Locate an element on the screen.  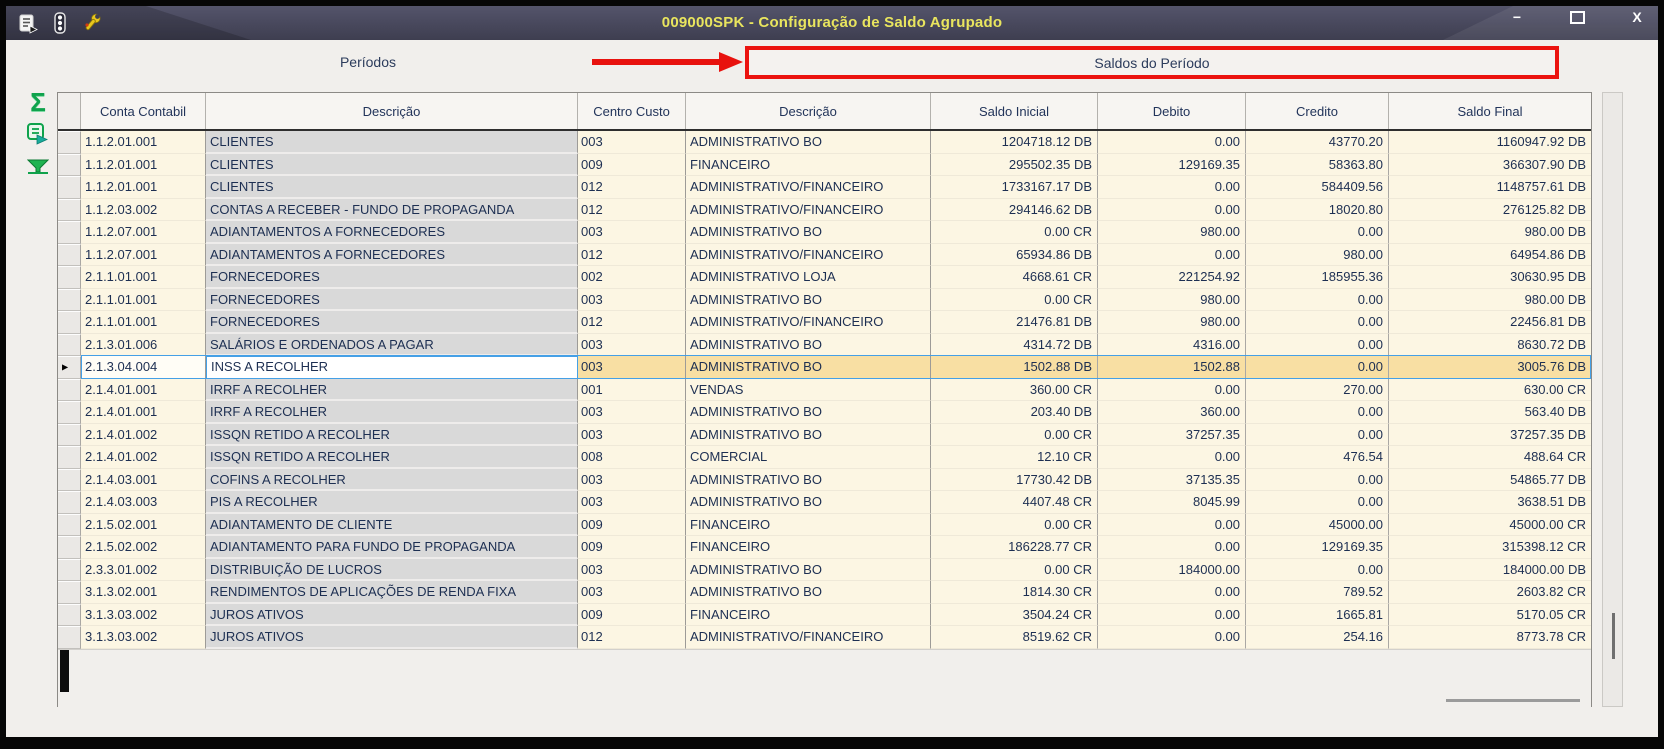
cell-conta-contabil: 3.1.3.02.001 is located at coordinates (143, 592).